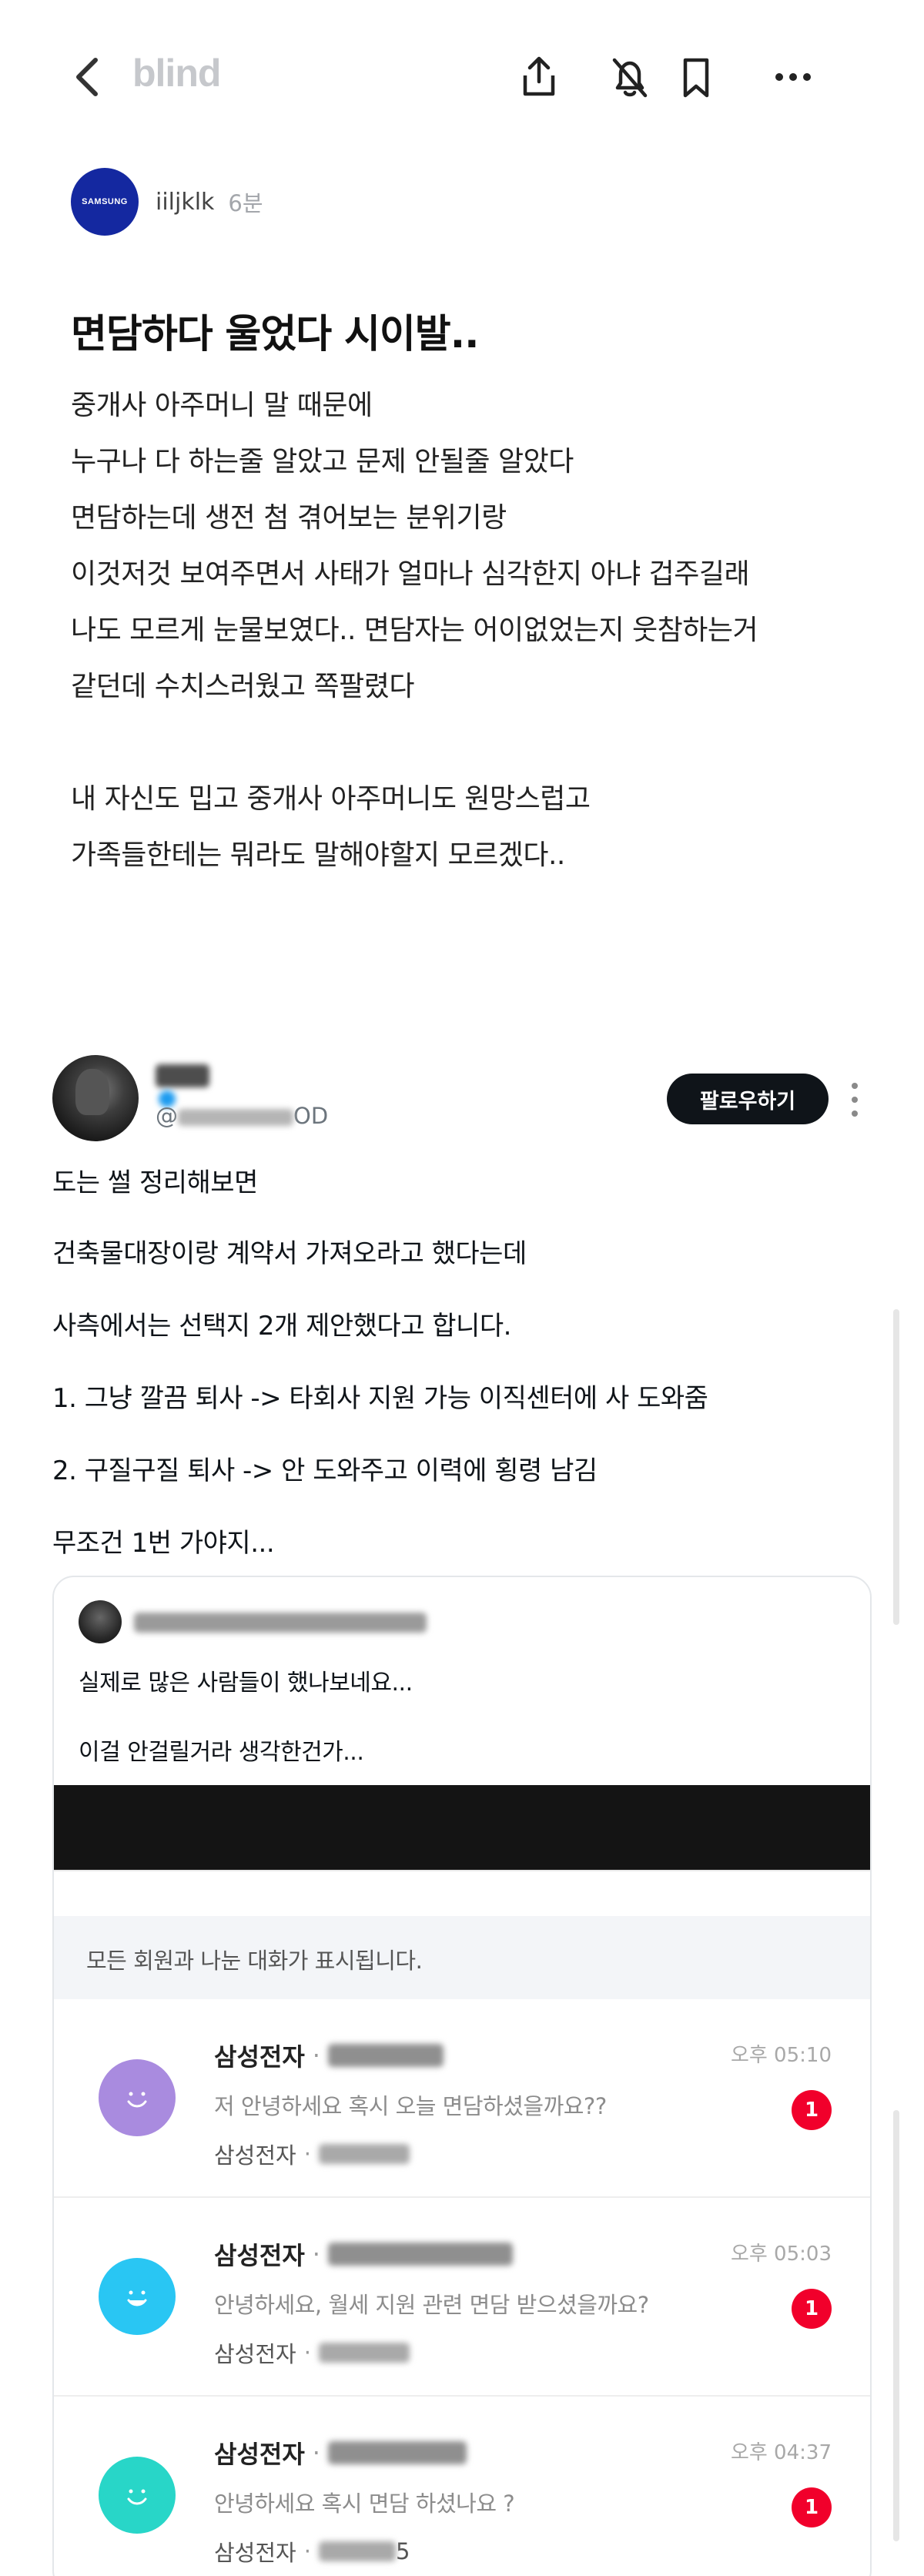 This screenshot has height=2576, width=924. I want to click on chat-preview: 저 안녕하세요 혹시 오늘 면담하셨을까요??, so click(410, 2106).